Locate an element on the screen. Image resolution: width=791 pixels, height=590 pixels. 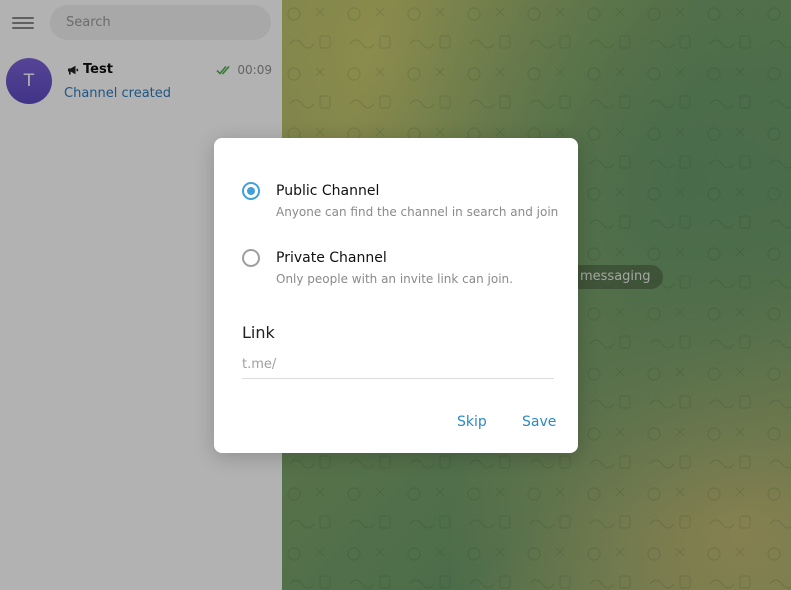
public-channel-radio is located at coordinates (251, 191).